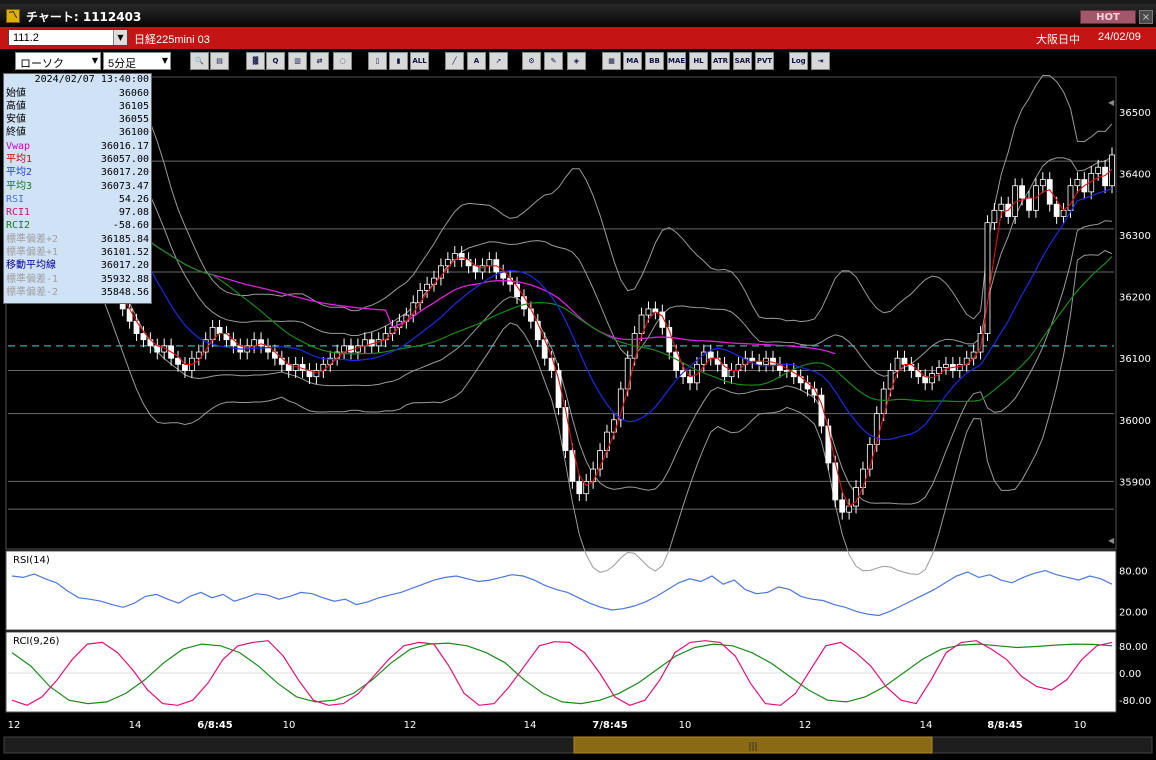  What do you see at coordinates (32, 279) in the screenshot?
I see `info-row-label: 標準偏差-1` at bounding box center [32, 279].